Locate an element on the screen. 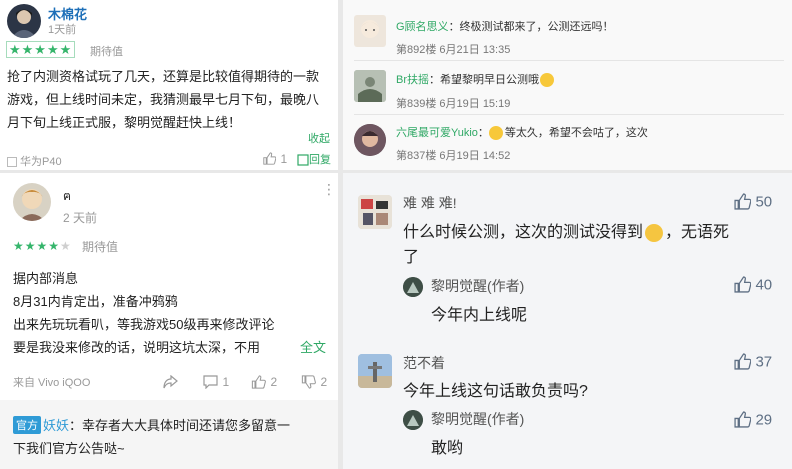 The image size is (792, 469). forum-post-text: Br扶摇：希望黎明早日公测哦 is located at coordinates (475, 79).